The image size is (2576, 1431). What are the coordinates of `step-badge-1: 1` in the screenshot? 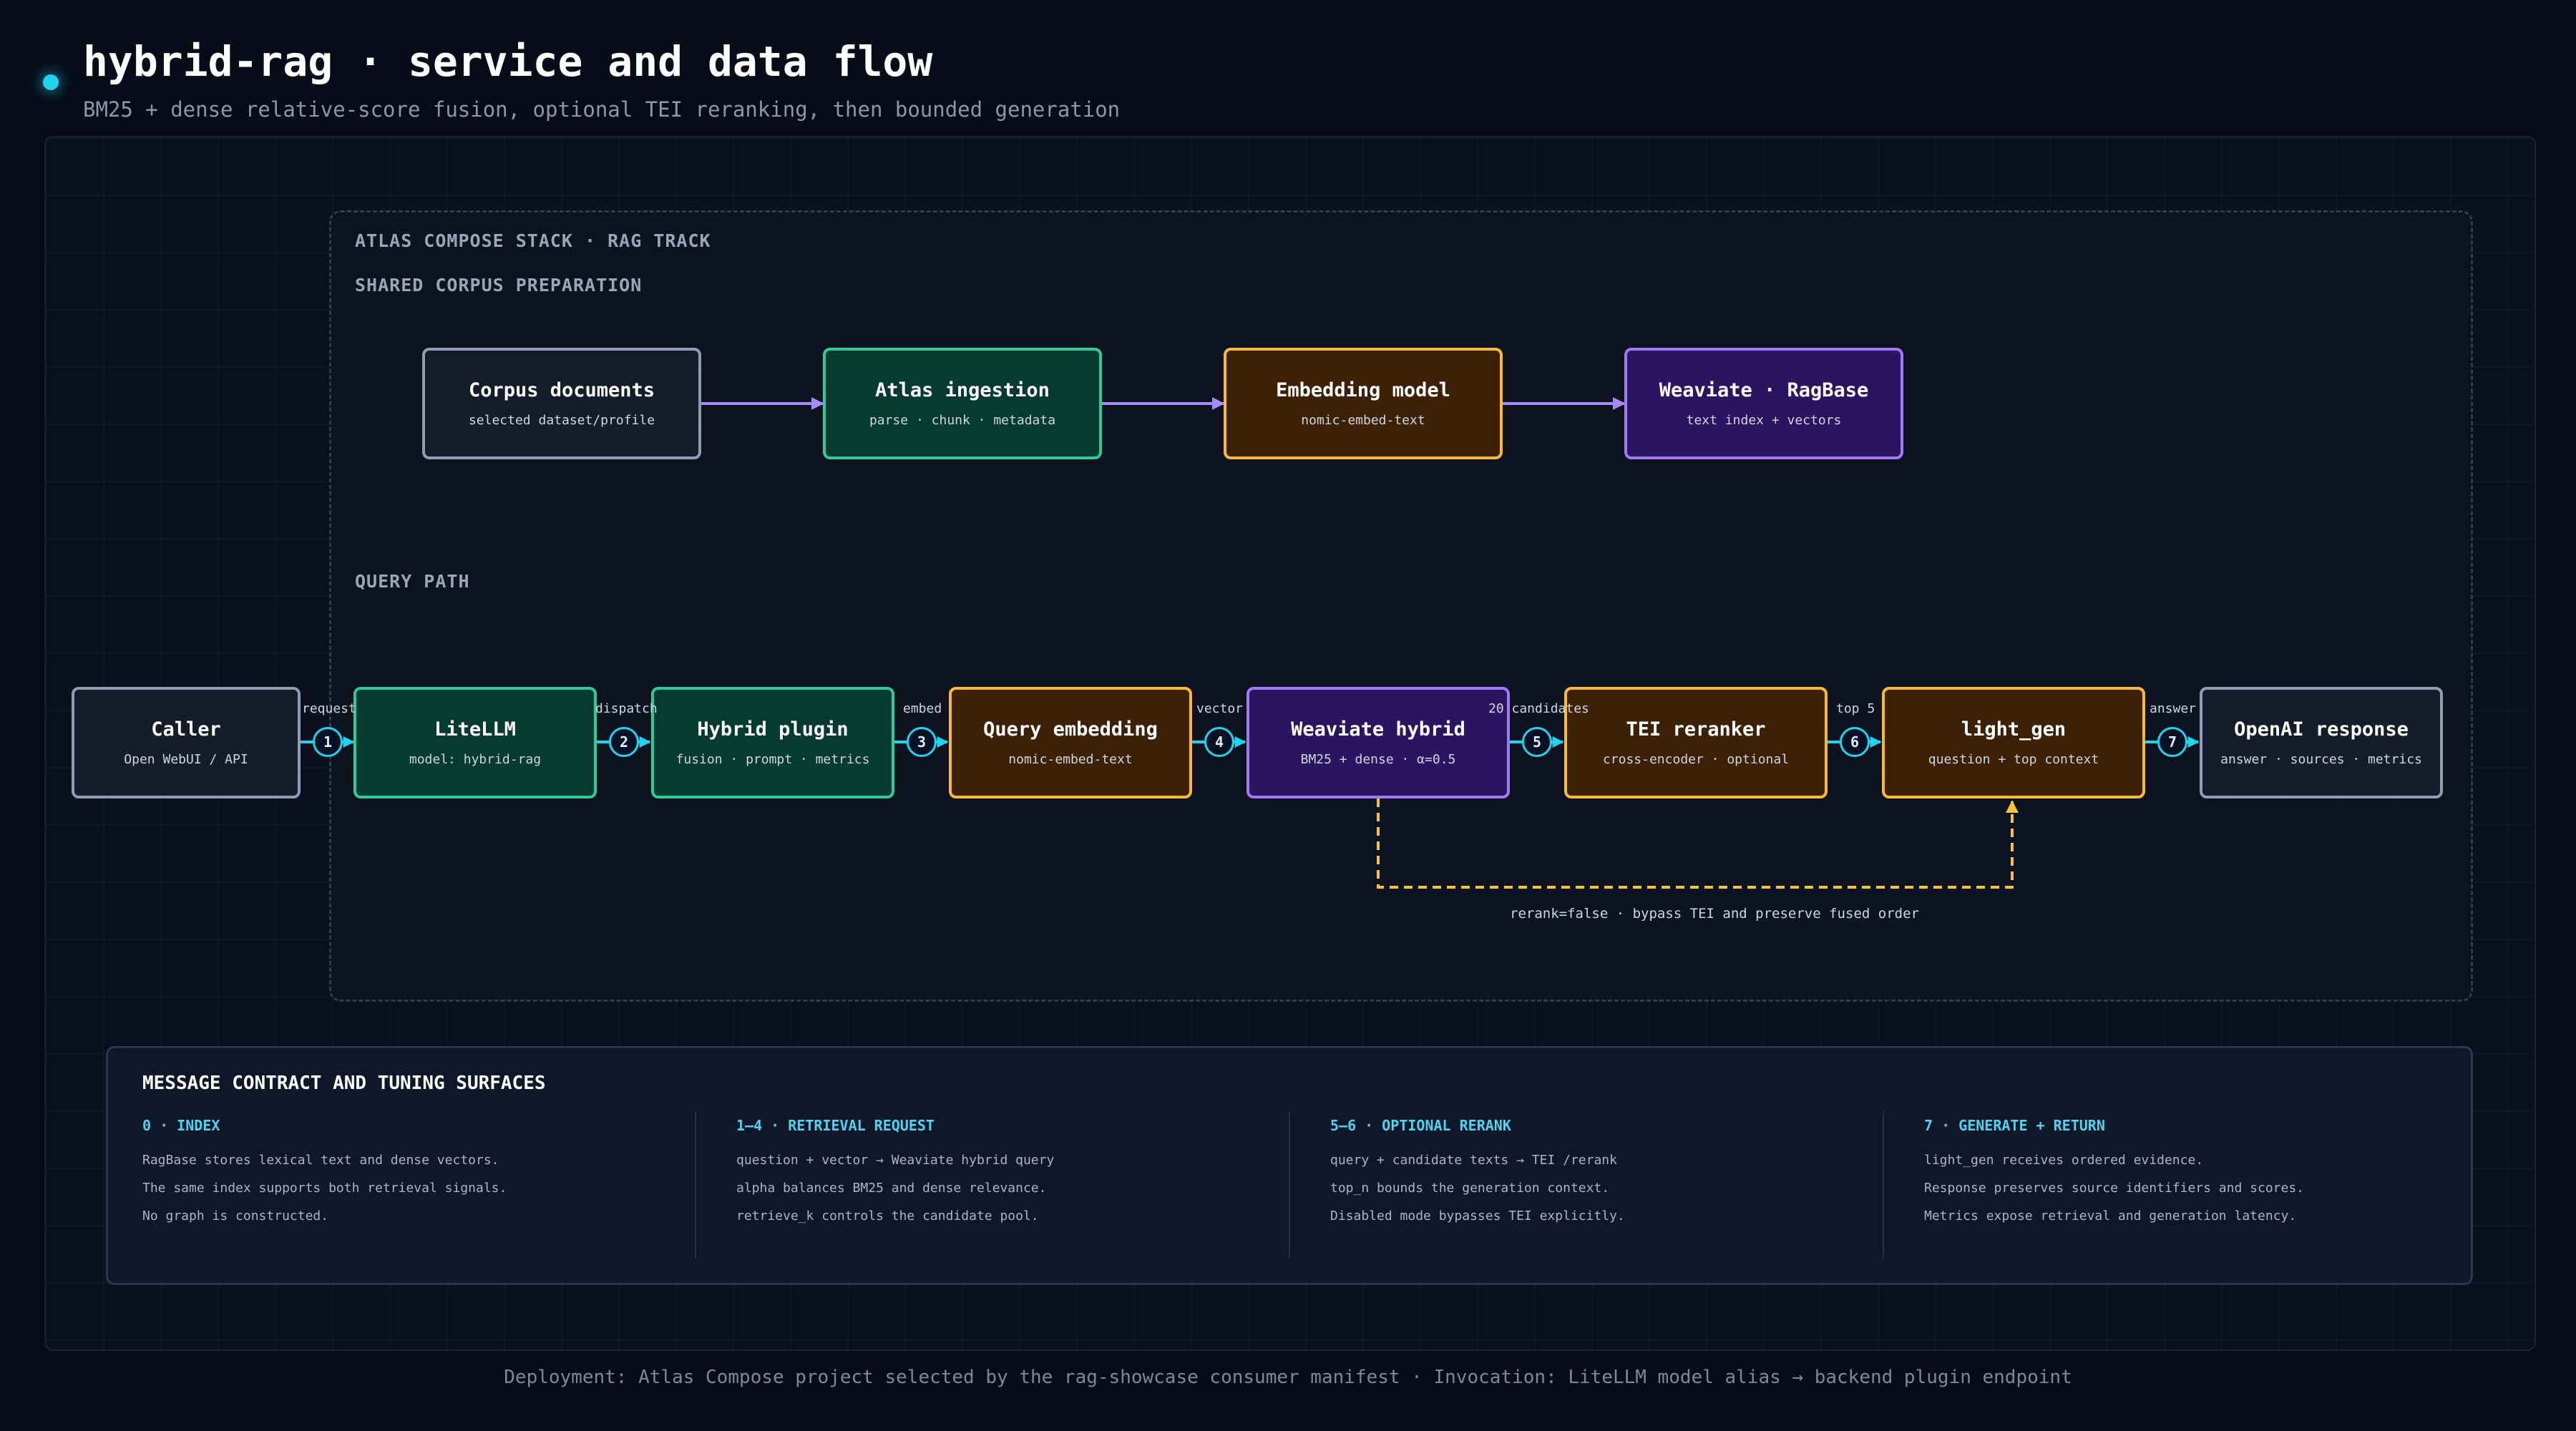 It's located at (328, 742).